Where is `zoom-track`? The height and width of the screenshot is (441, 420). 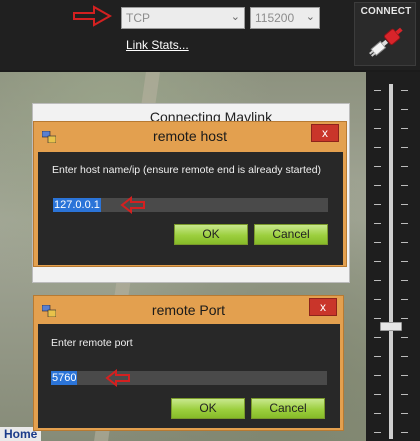 zoom-track is located at coordinates (391, 261).